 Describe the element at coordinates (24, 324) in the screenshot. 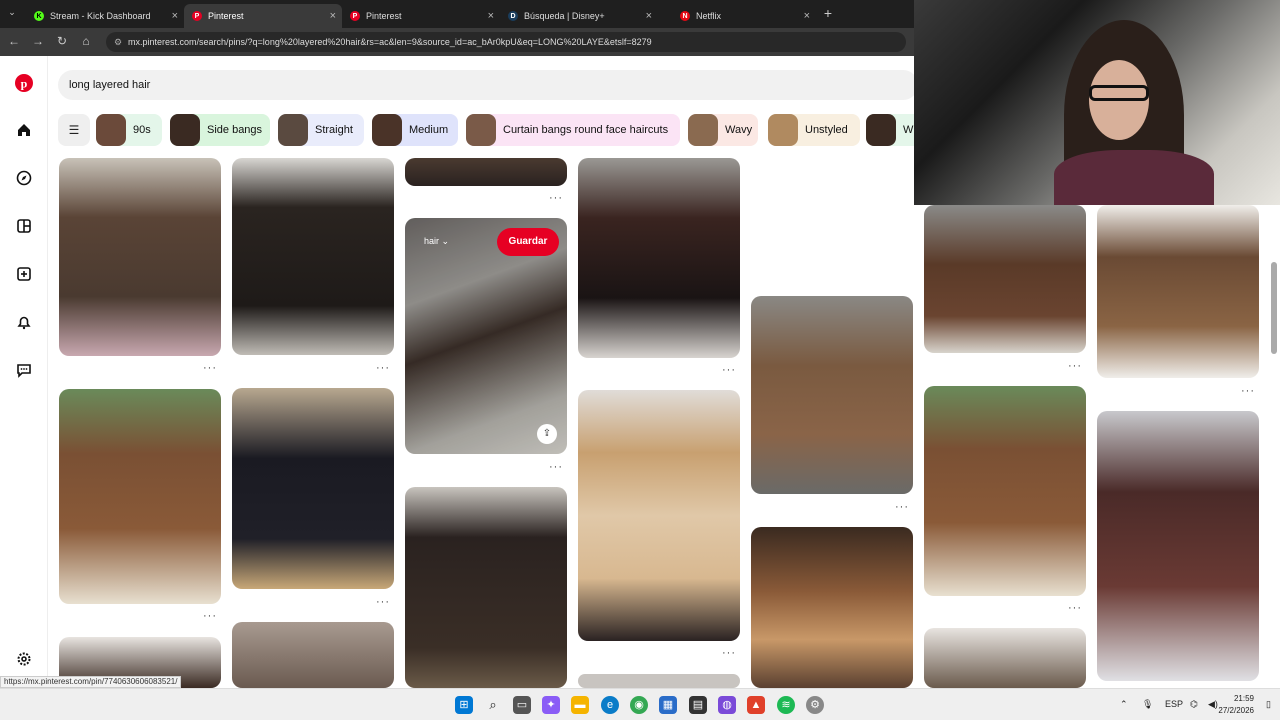

I see `bell-icon` at that location.